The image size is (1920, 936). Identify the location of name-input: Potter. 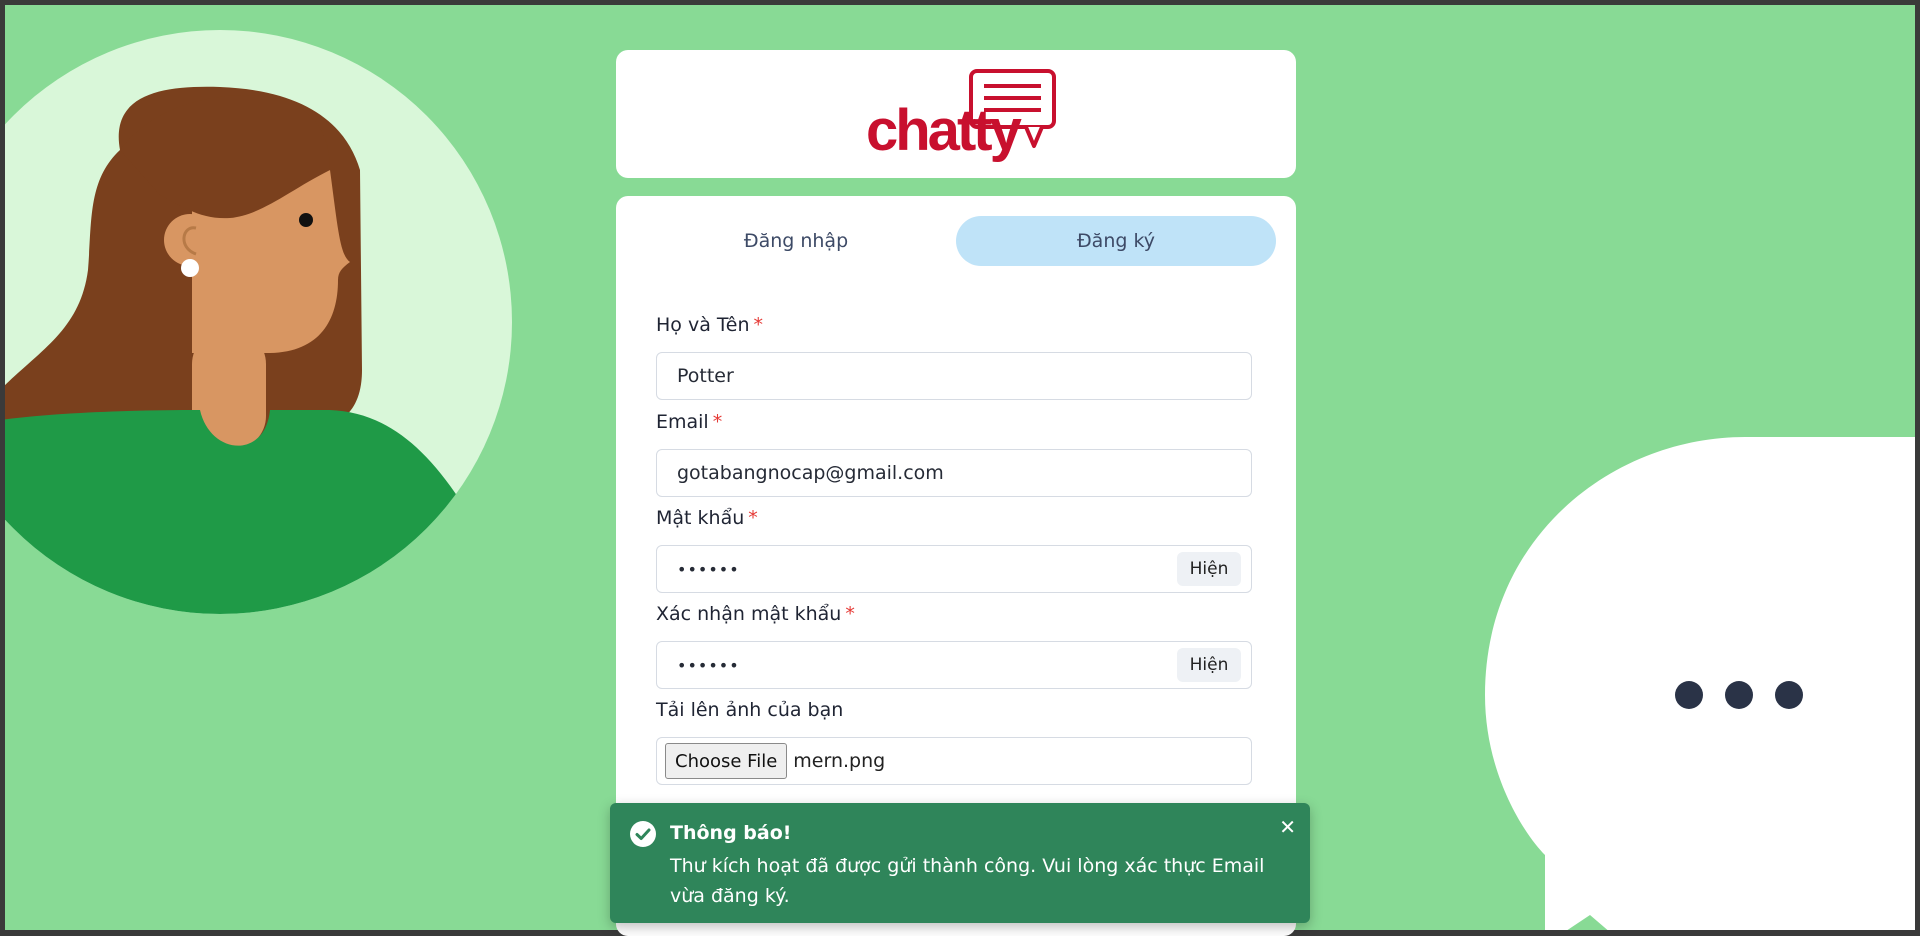
(954, 376).